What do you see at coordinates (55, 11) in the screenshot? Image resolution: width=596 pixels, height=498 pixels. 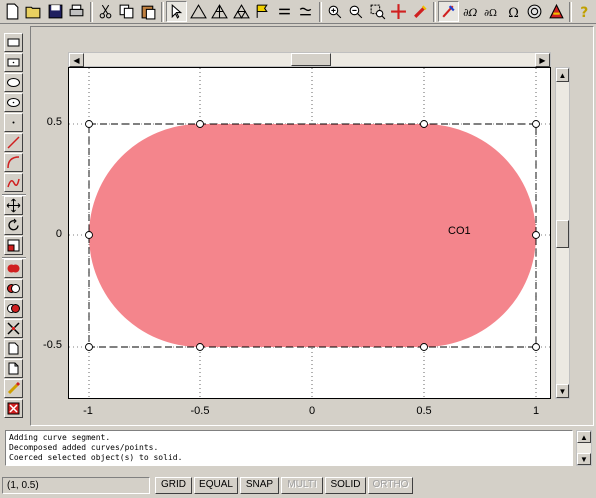 I see `save-icon` at bounding box center [55, 11].